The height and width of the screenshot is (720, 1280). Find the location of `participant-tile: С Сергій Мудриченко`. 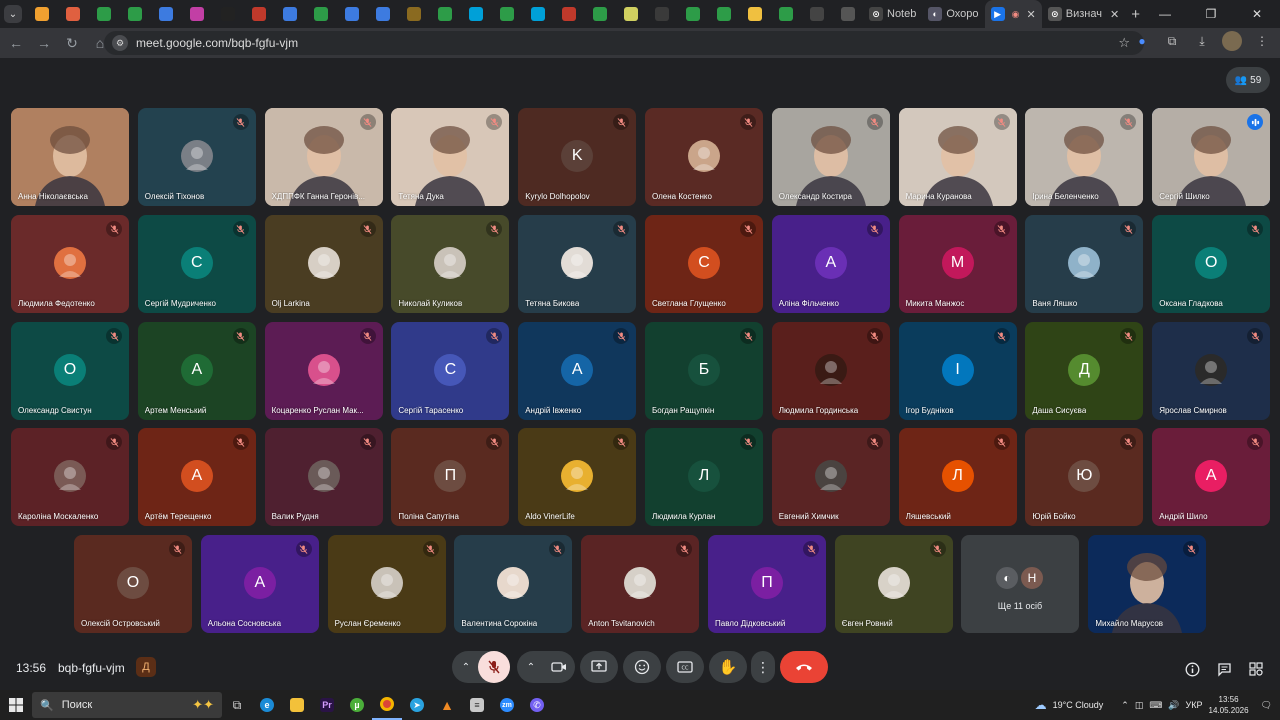

participant-tile: С Сергій Мудриченко is located at coordinates (196, 264).